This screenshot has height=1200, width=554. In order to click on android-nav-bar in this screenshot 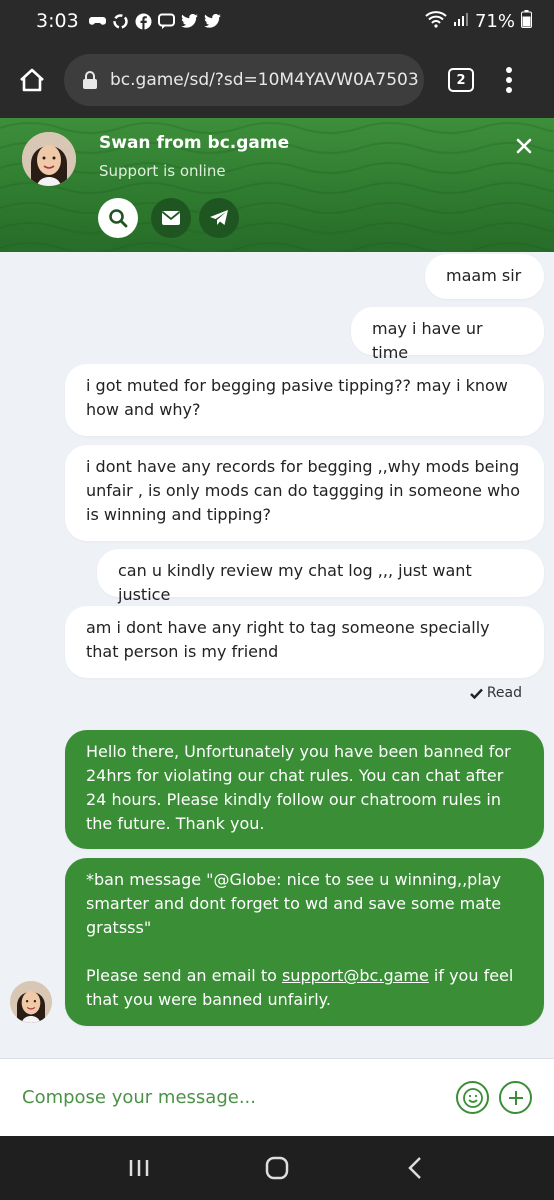, I will do `click(277, 1168)`.